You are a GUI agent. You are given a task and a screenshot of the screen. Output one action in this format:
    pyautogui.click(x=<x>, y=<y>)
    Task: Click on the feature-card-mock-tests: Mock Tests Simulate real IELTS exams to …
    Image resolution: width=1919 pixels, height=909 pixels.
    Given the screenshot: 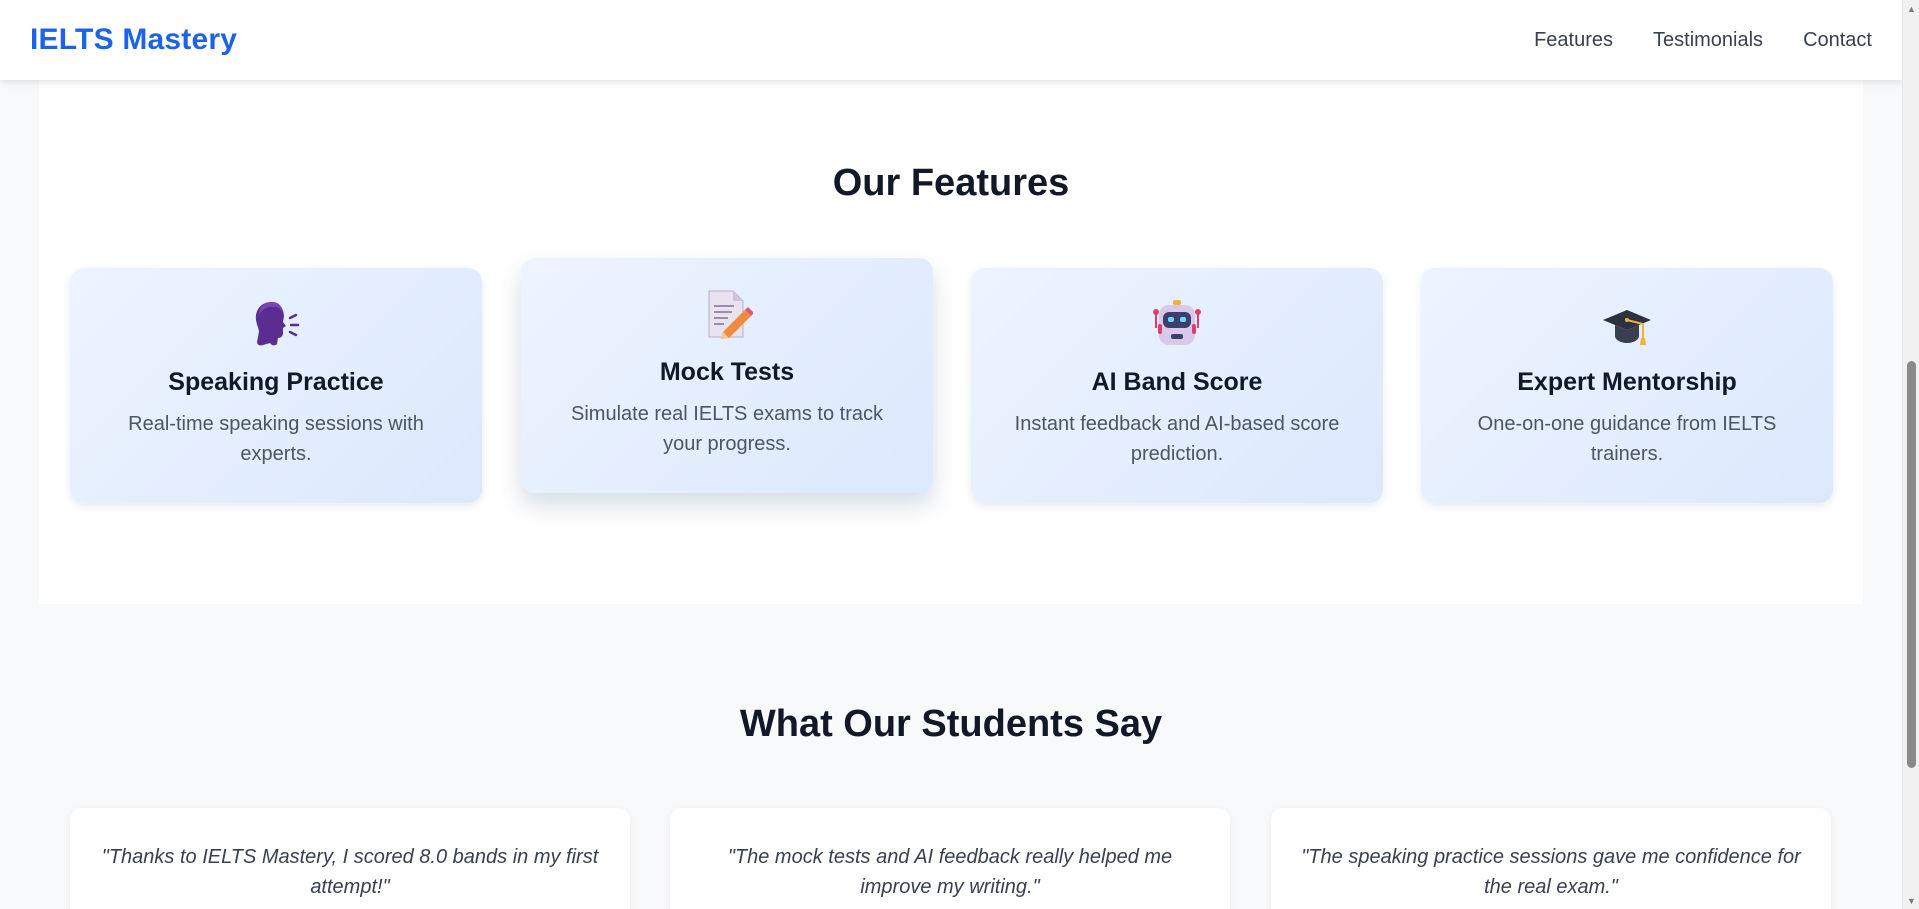 What is the action you would take?
    pyautogui.click(x=727, y=375)
    